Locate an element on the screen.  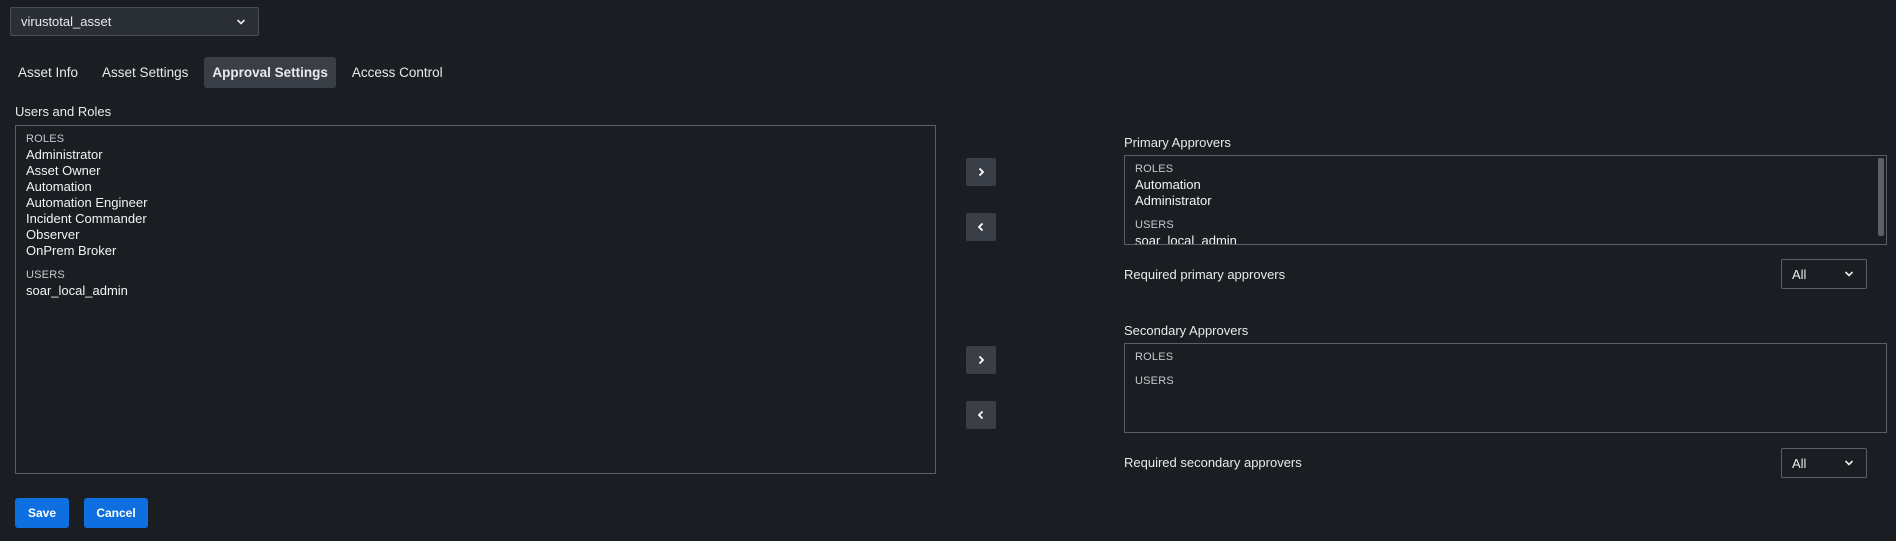
remove-secondary-button is located at coordinates (981, 415).